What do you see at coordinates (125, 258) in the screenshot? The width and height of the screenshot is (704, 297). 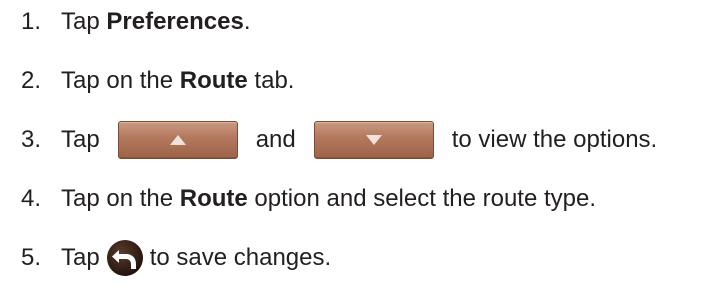 I see `back-arrow-icon` at bounding box center [125, 258].